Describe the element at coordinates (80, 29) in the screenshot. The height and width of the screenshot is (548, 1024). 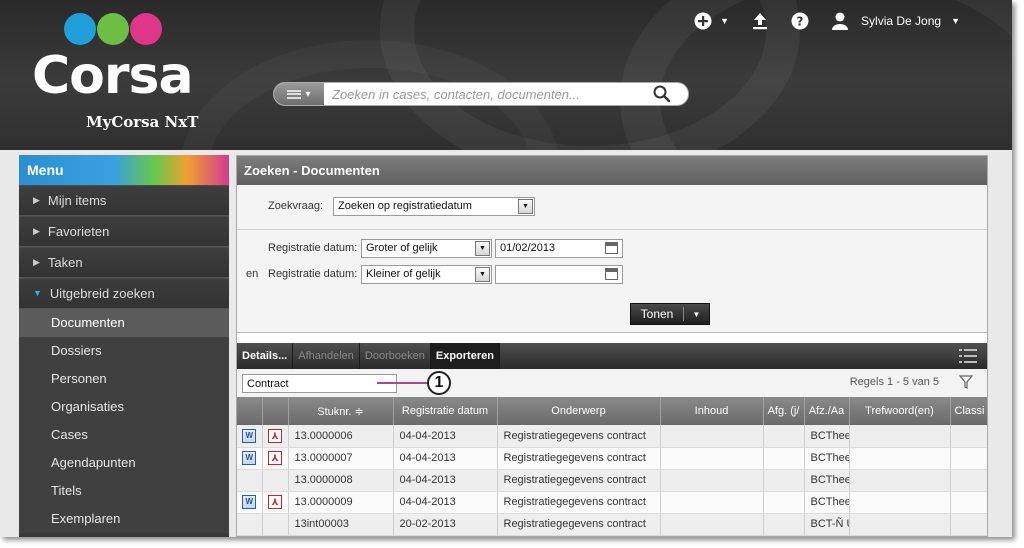
I see `logo-circle-blue` at that location.